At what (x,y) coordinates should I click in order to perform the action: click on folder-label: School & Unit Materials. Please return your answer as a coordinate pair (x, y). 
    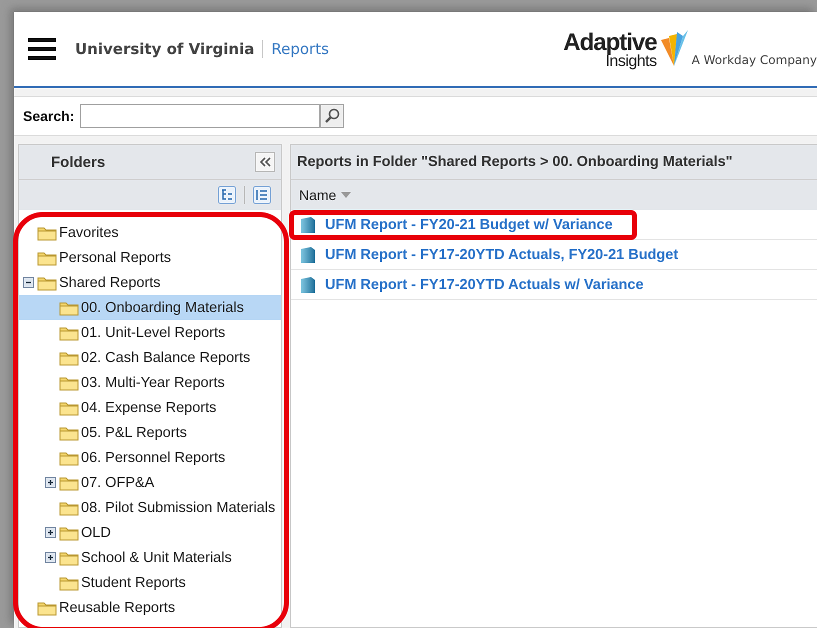
    Looking at the image, I should click on (156, 558).